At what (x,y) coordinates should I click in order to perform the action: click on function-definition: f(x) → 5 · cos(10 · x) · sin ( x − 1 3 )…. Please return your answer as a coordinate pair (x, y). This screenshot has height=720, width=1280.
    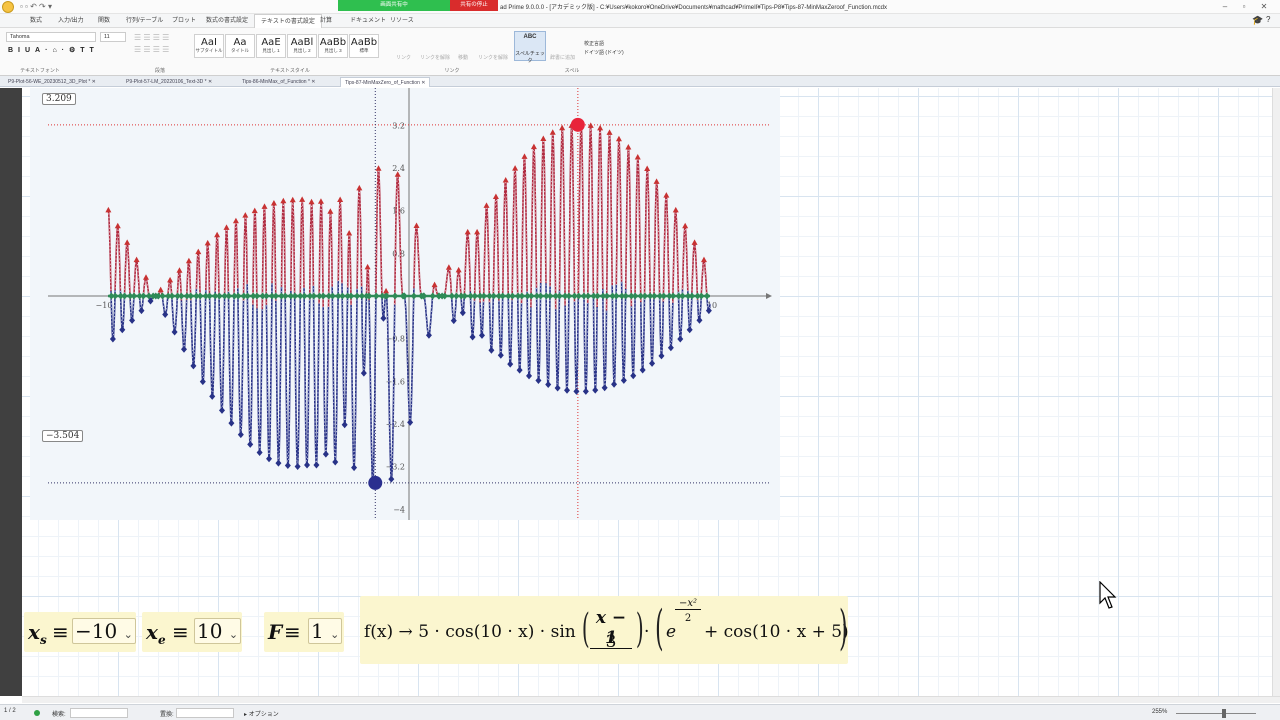
    Looking at the image, I should click on (604, 630).